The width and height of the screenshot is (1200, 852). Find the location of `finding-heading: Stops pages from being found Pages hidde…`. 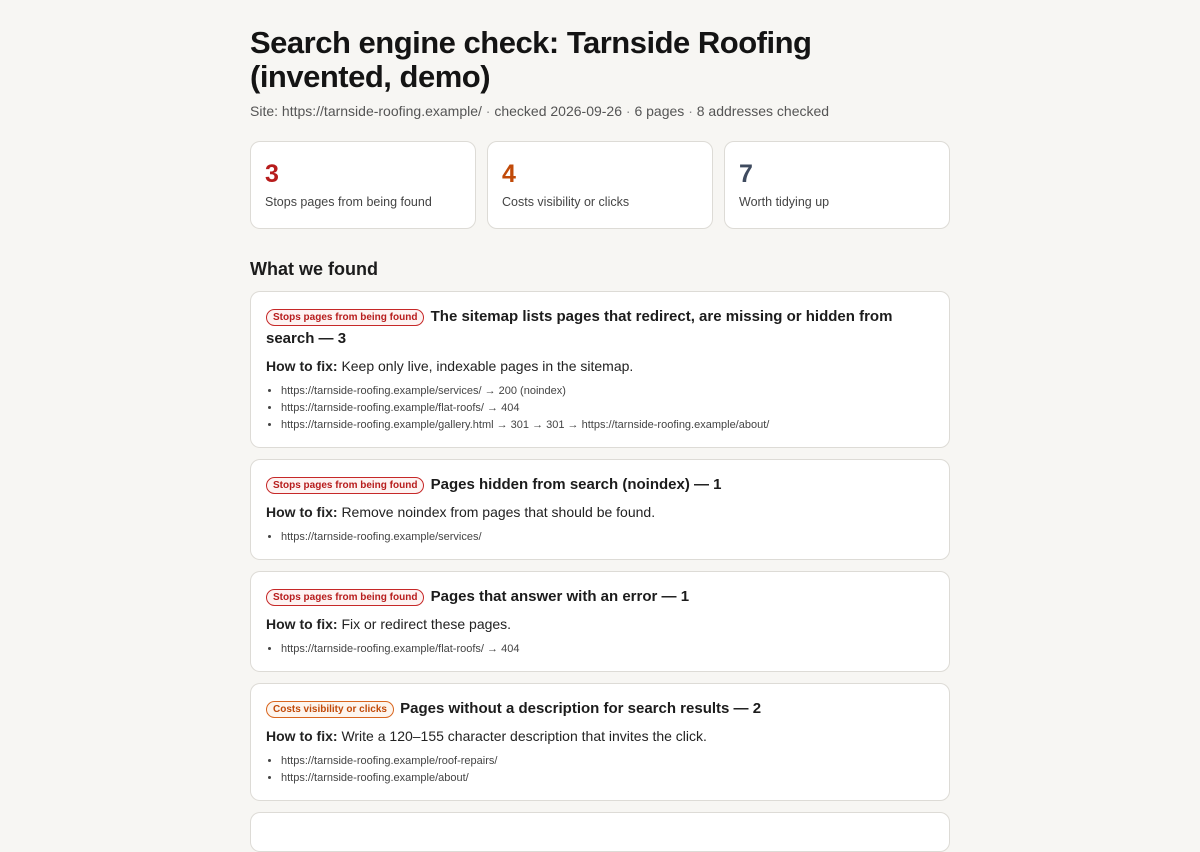

finding-heading: Stops pages from being found Pages hidde… is located at coordinates (600, 485).